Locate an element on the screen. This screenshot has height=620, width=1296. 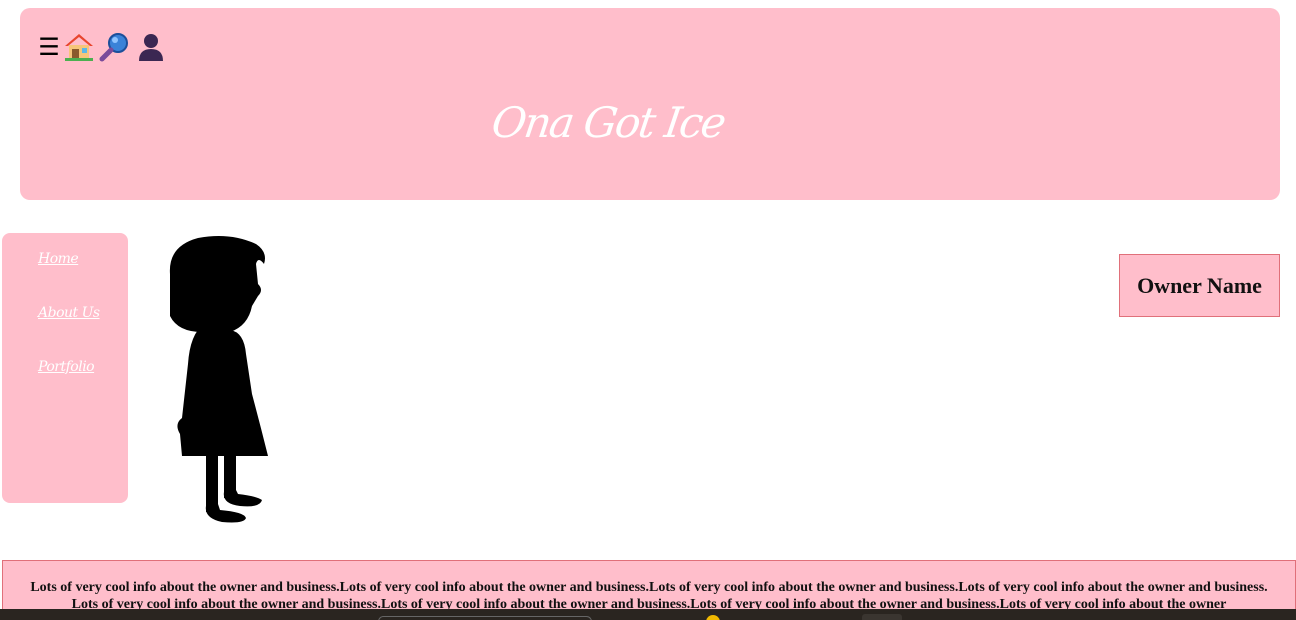
user-icon is located at coordinates (151, 47).